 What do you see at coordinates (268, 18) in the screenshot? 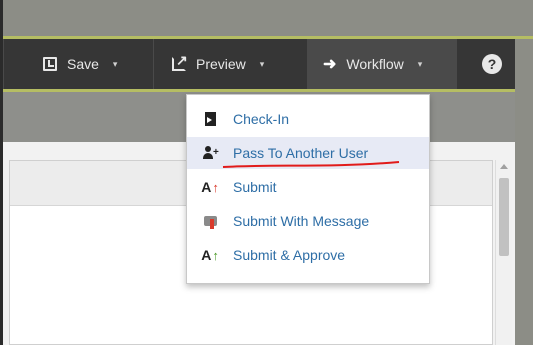
I see `top-bar` at bounding box center [268, 18].